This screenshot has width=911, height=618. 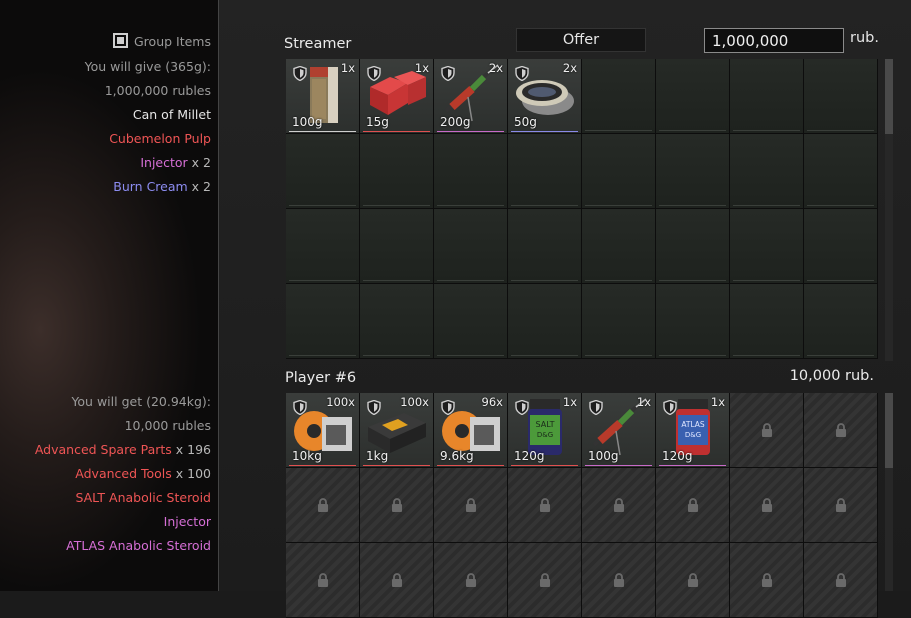 I want to click on get-item: SALT Anabolic Steroid, so click(x=143, y=497).